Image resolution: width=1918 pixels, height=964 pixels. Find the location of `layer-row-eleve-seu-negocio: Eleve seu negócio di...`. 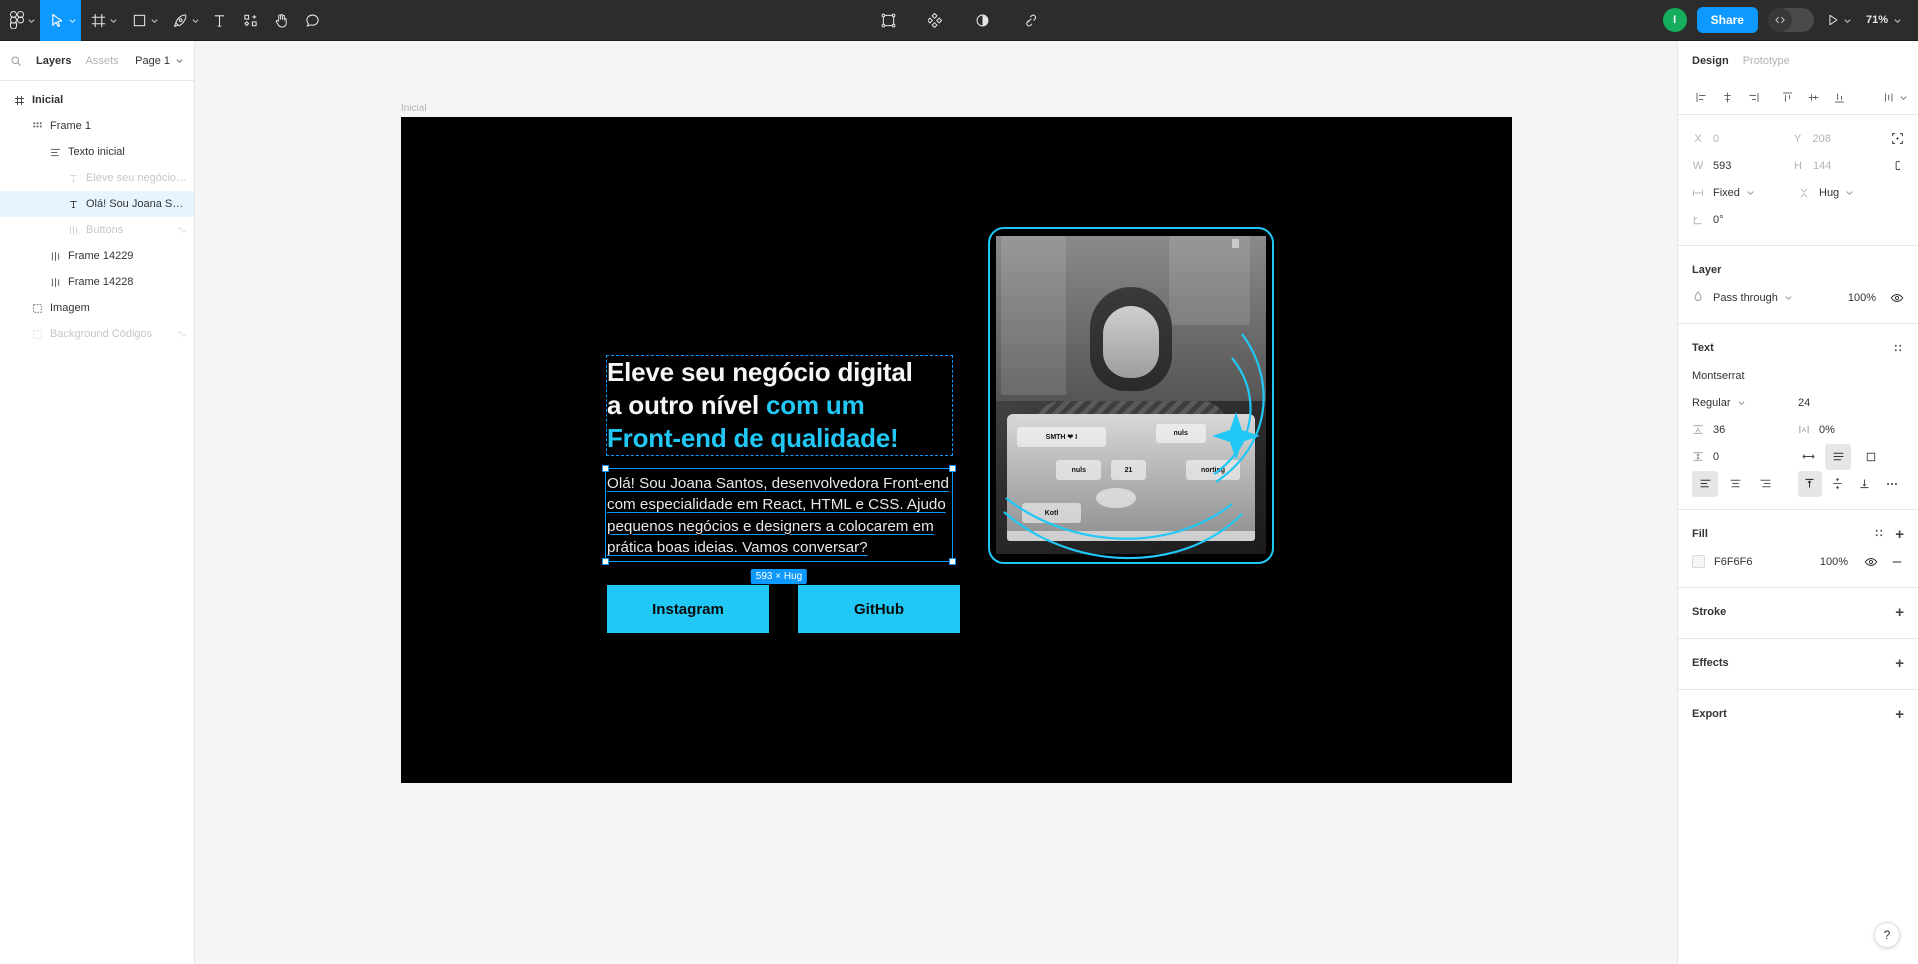

layer-row-eleve-seu-negocio: Eleve seu negócio di... is located at coordinates (97, 178).